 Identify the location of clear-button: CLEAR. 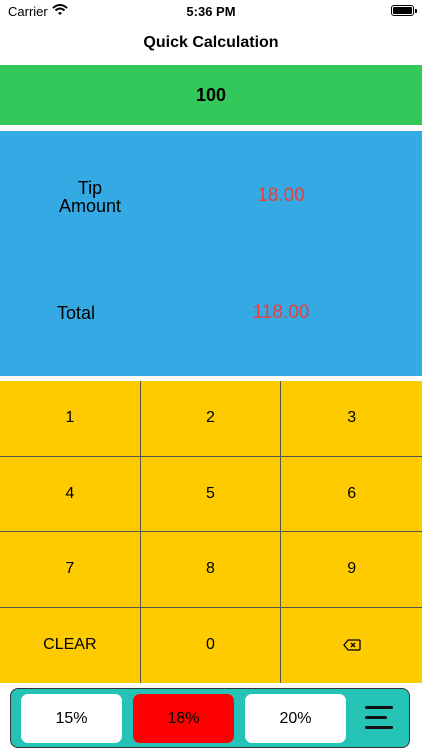
(70, 645).